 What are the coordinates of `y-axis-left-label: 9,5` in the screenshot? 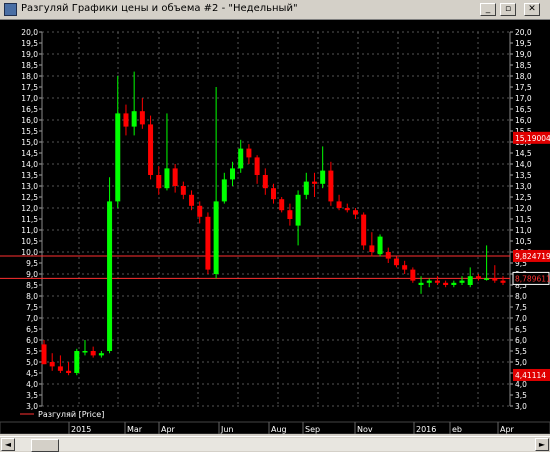 It's located at (32, 263).